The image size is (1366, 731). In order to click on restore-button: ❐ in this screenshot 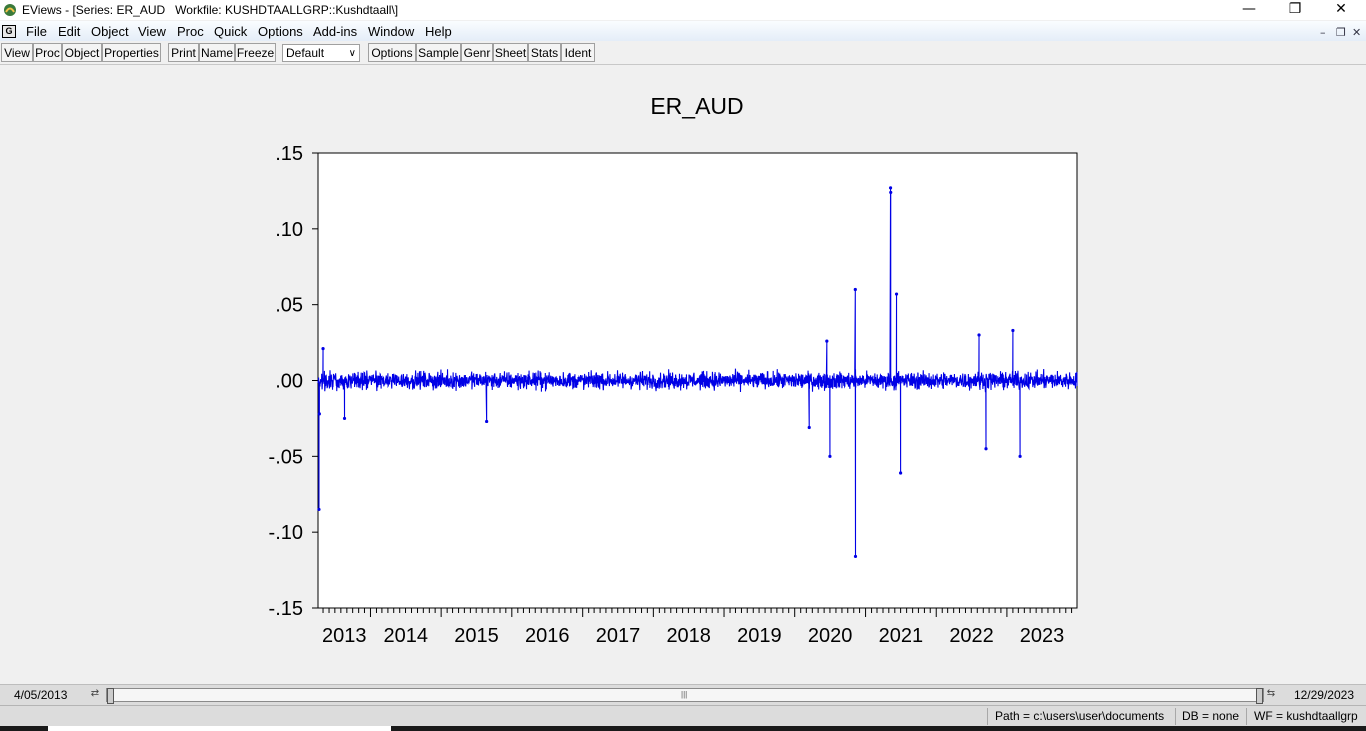, I will do `click(1295, 10)`.